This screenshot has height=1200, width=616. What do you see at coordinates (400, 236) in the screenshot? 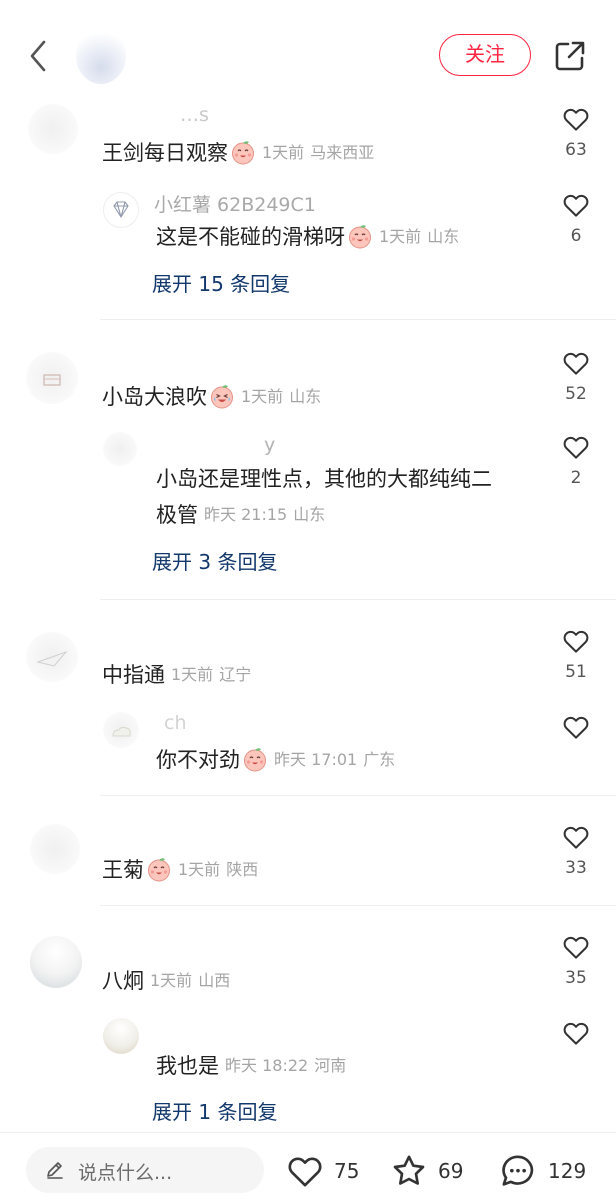
I see `reply-time: 1天前` at bounding box center [400, 236].